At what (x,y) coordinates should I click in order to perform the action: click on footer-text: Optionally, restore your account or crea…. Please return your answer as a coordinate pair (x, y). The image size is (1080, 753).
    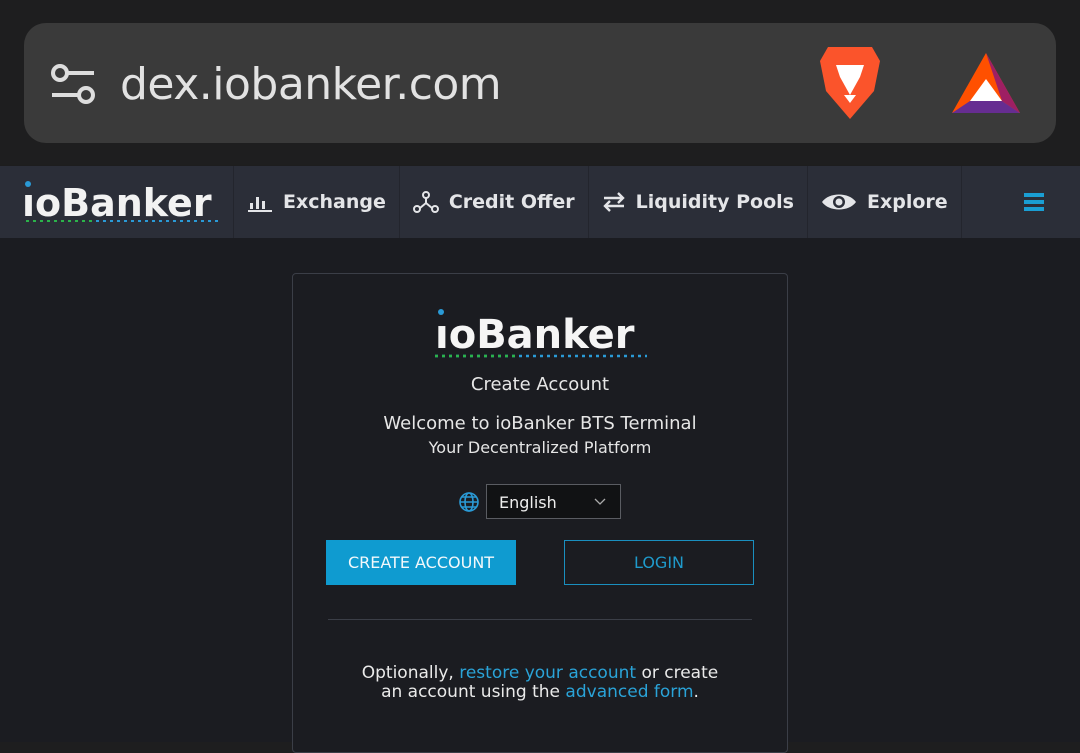
    Looking at the image, I should click on (540, 682).